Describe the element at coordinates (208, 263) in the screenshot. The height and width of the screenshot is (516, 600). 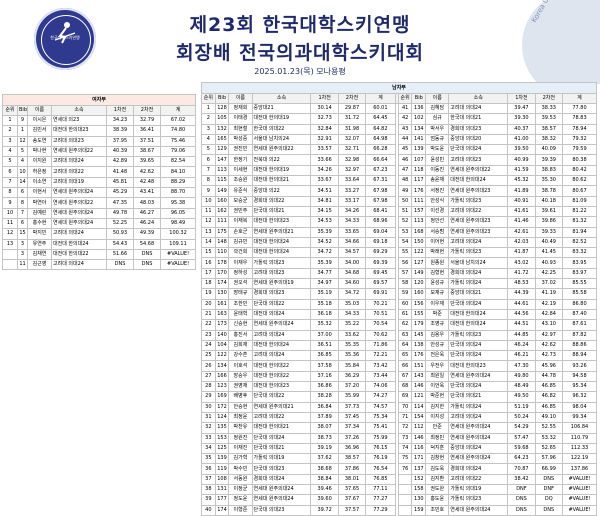
I see `rank-cell: 16` at that location.